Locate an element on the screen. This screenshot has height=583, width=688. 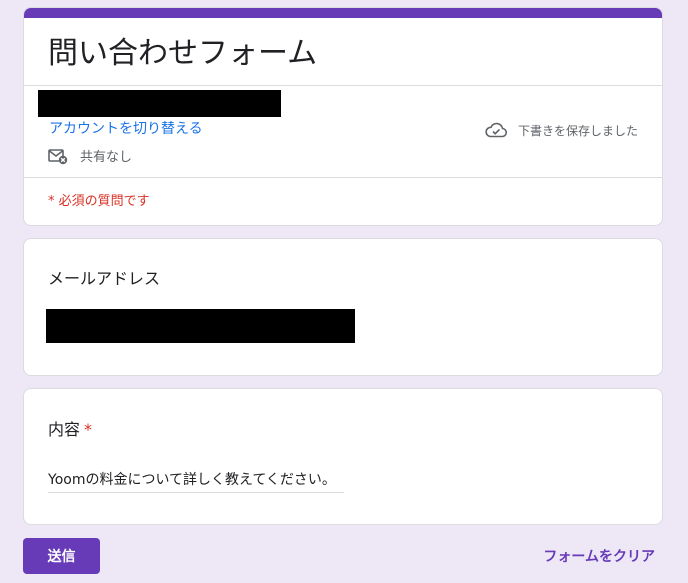
share-status: 共有なし is located at coordinates (90, 155).